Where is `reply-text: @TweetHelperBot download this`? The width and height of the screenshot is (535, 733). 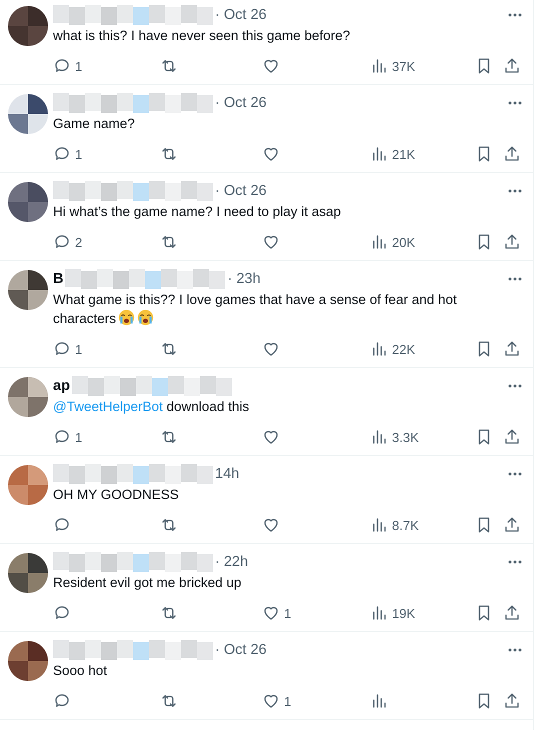 reply-text: @TweetHelperBot download this is located at coordinates (151, 407).